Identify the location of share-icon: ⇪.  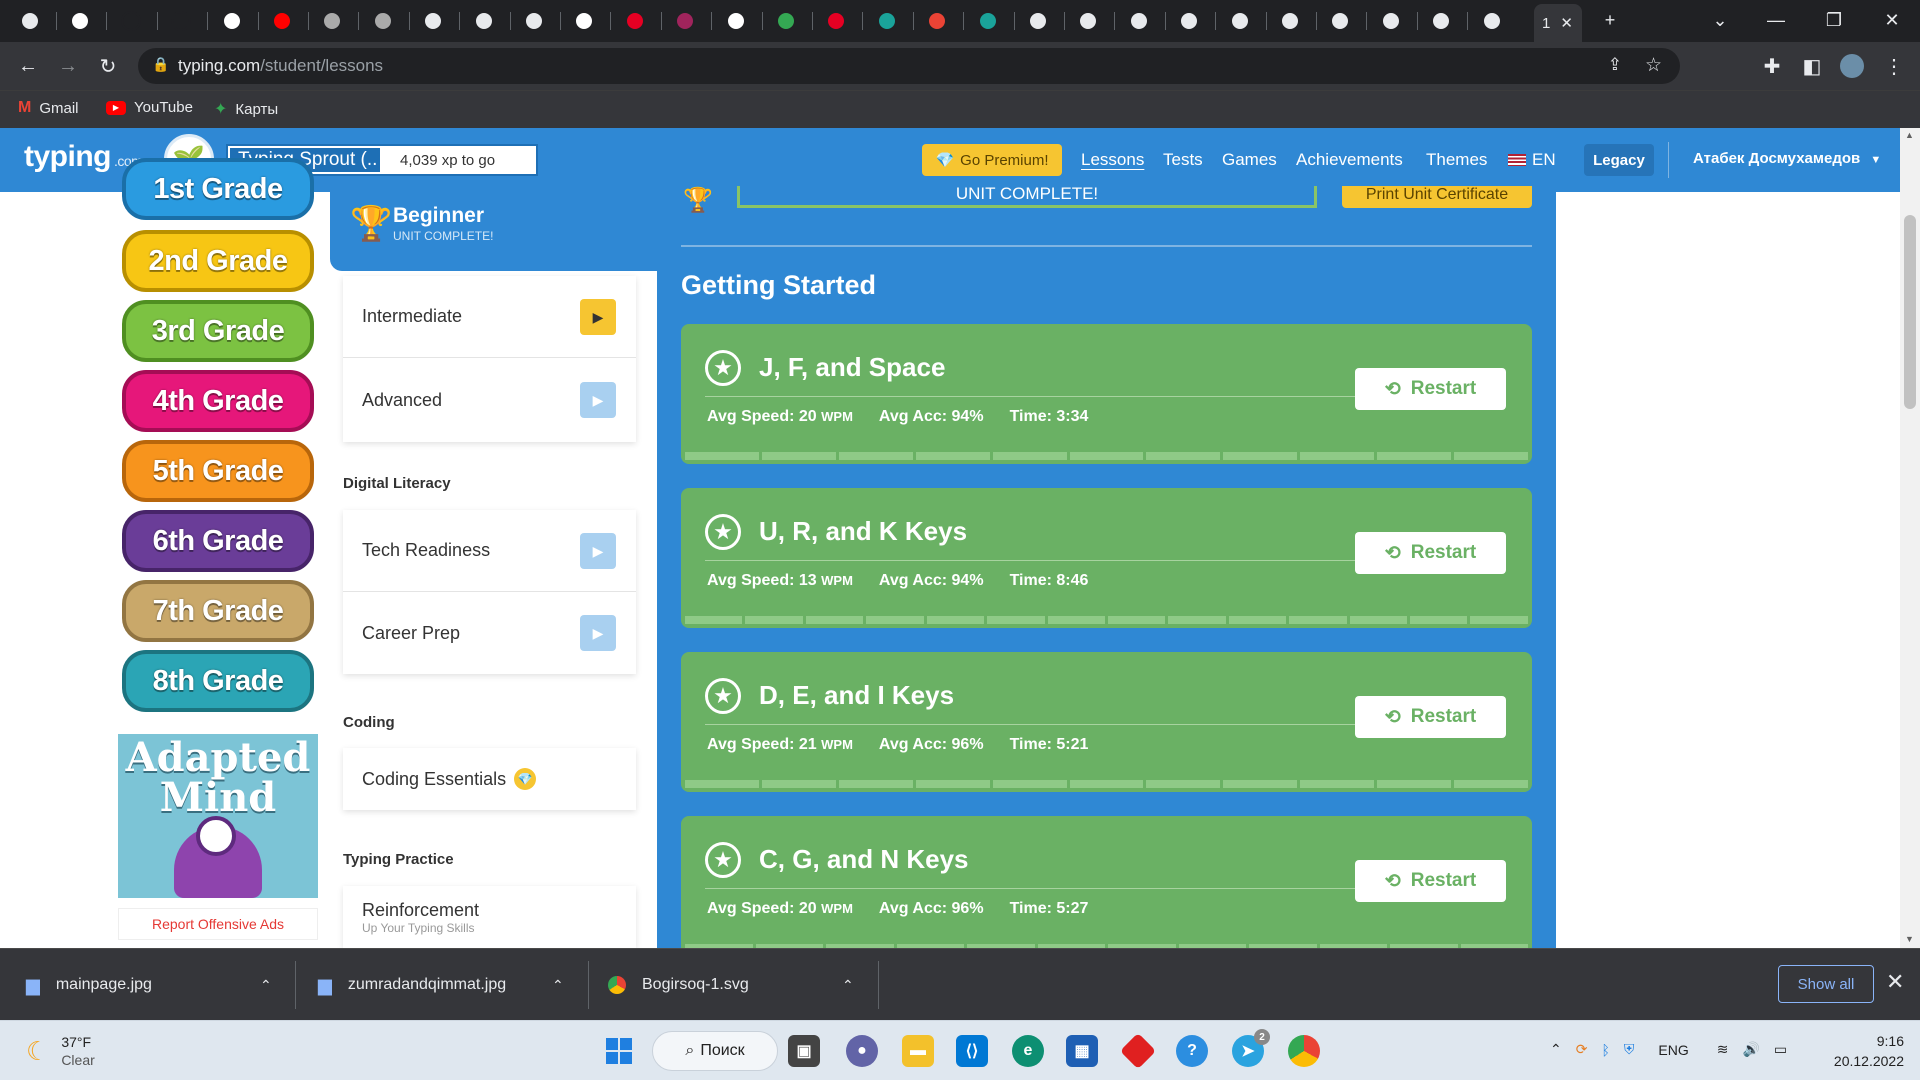
(1615, 65).